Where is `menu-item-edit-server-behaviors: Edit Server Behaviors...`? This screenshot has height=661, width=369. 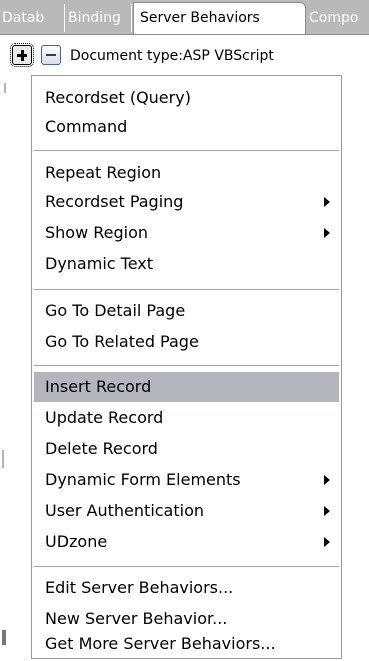 menu-item-edit-server-behaviors: Edit Server Behaviors... is located at coordinates (186, 588).